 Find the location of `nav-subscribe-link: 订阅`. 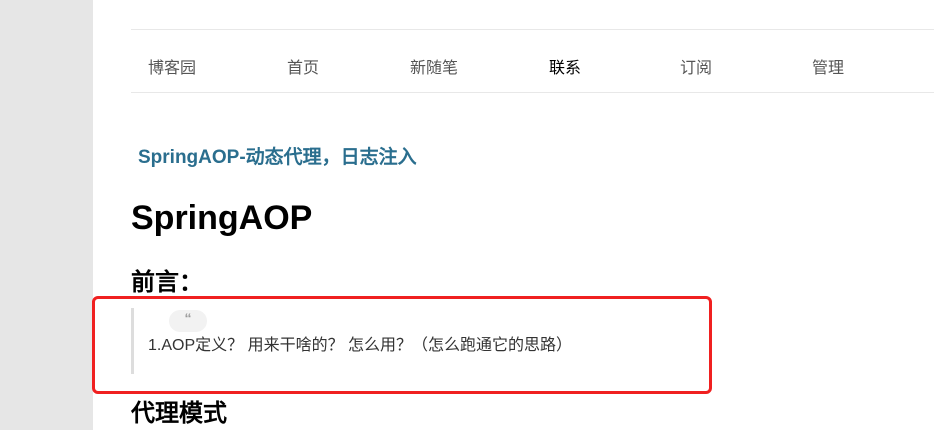

nav-subscribe-link: 订阅 is located at coordinates (696, 66).